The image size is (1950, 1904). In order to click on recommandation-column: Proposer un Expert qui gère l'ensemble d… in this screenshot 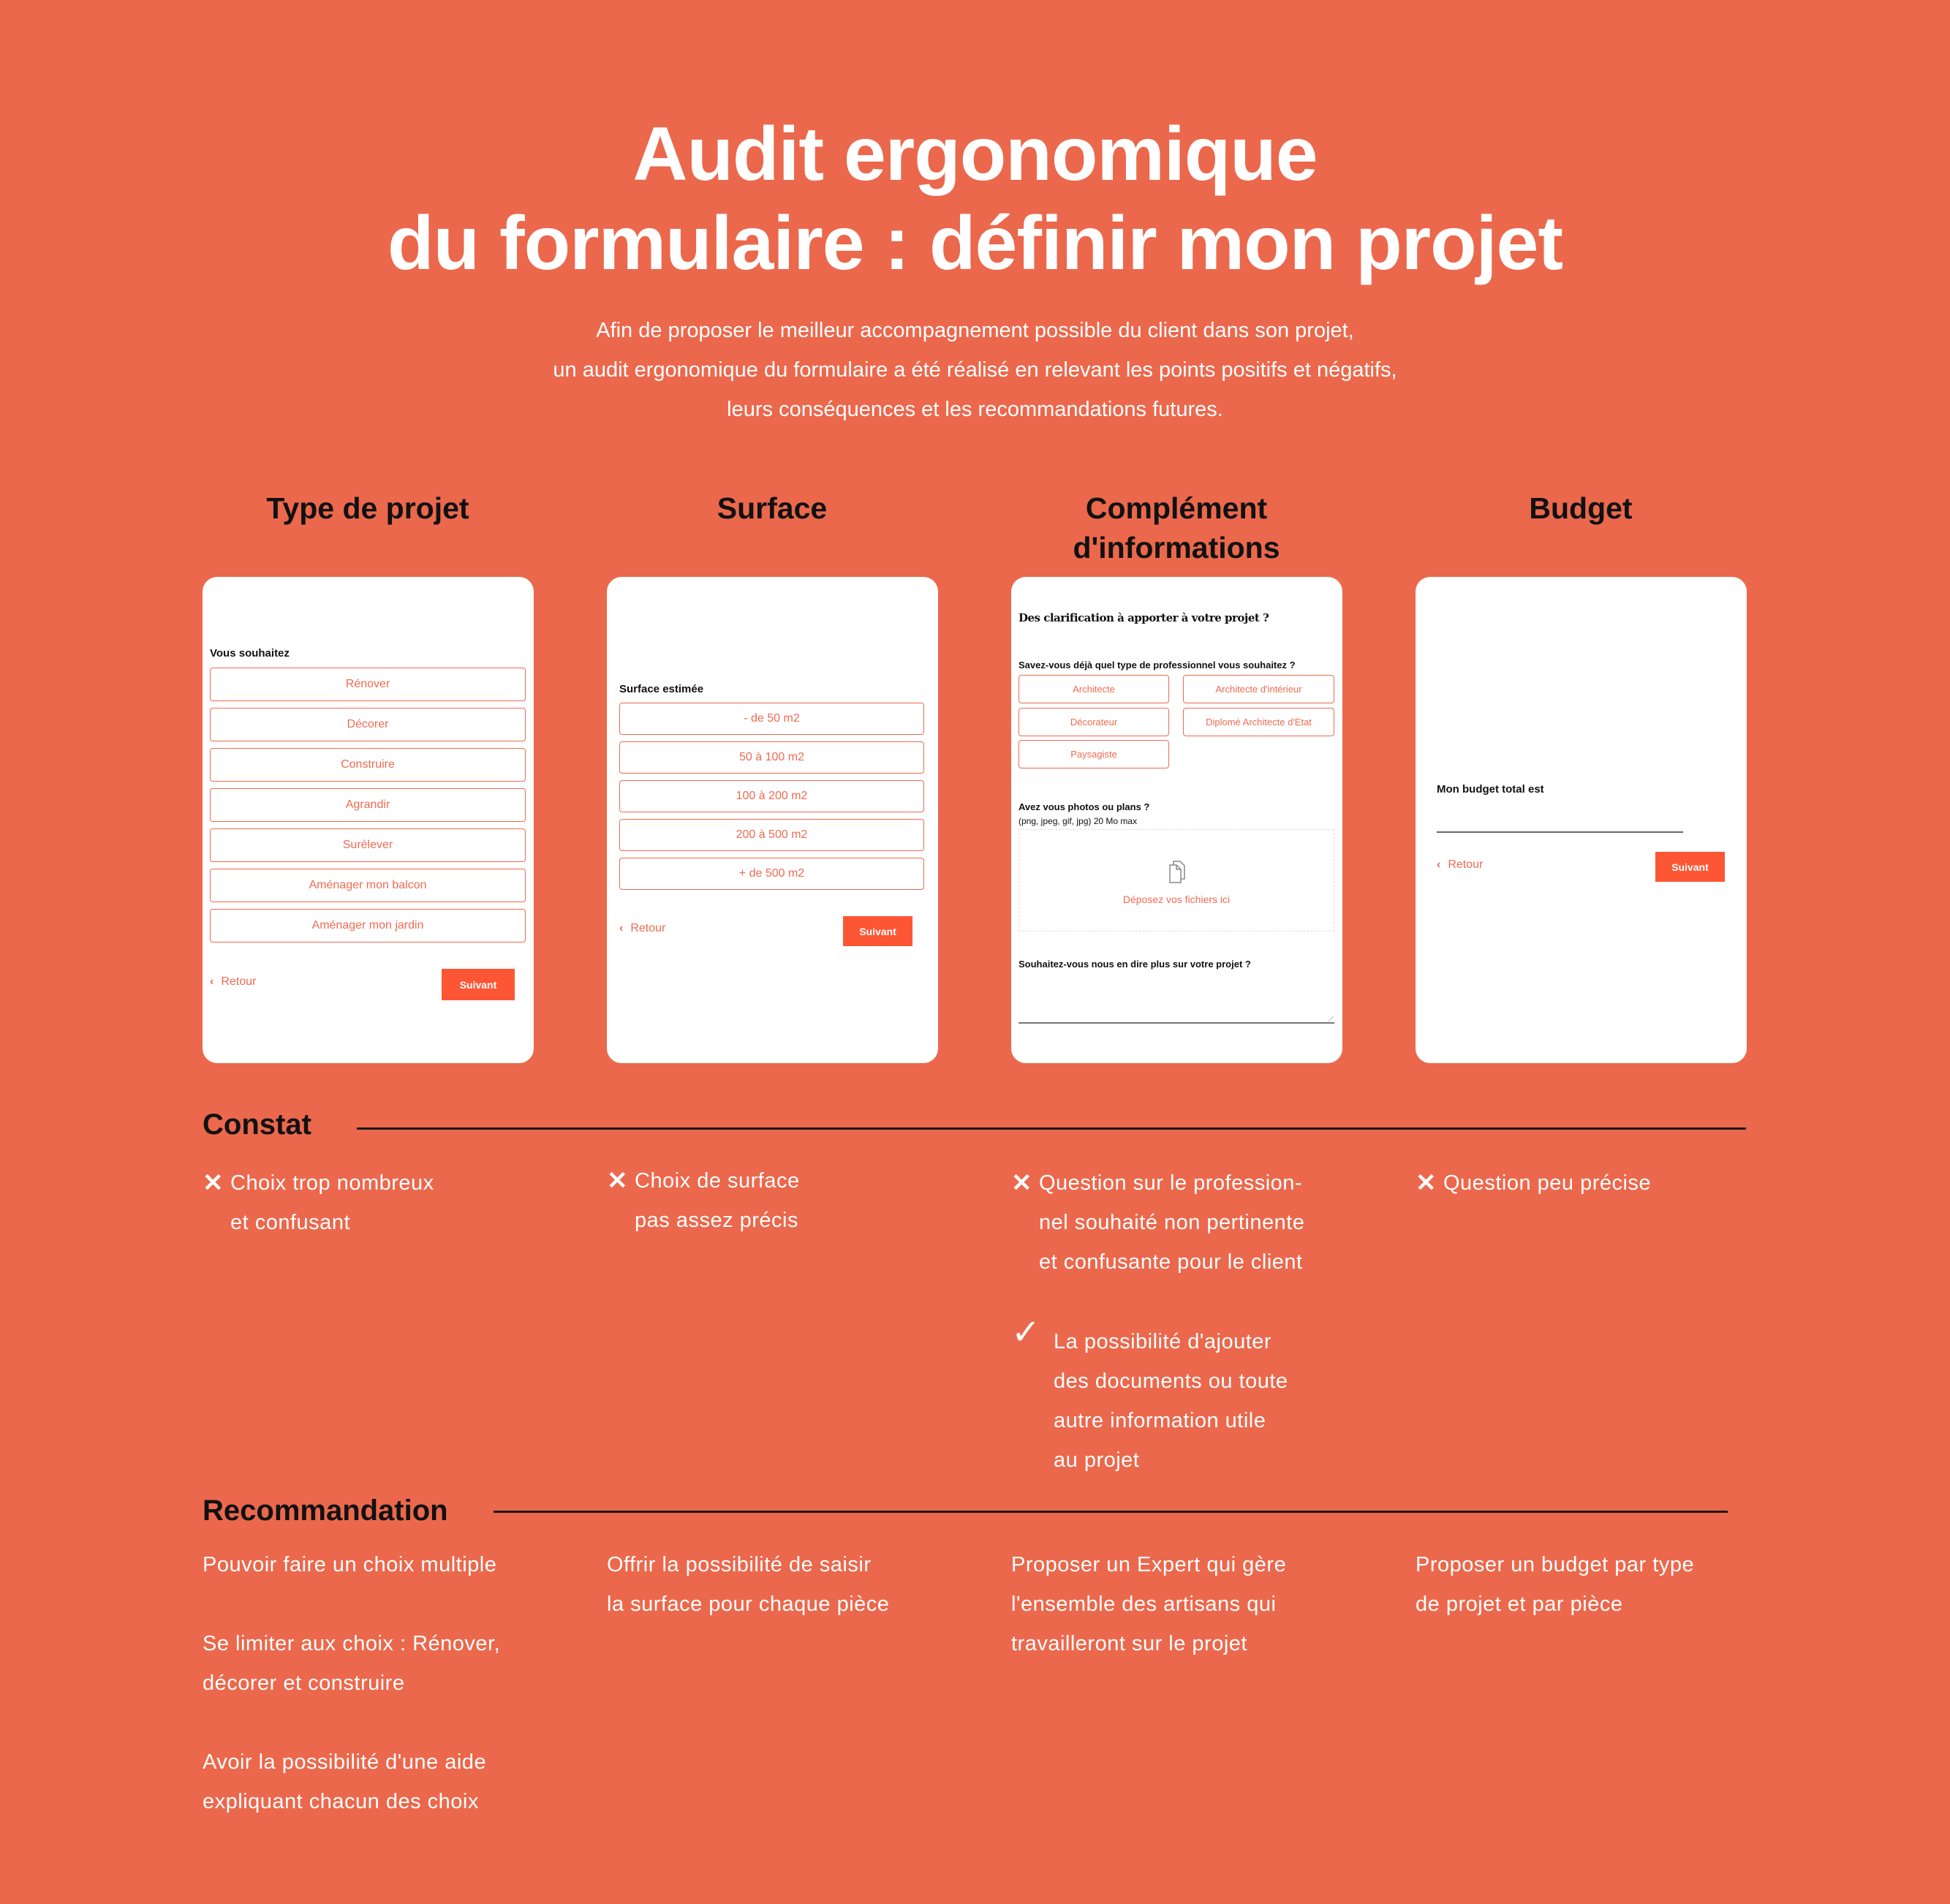, I will do `click(1148, 1604)`.